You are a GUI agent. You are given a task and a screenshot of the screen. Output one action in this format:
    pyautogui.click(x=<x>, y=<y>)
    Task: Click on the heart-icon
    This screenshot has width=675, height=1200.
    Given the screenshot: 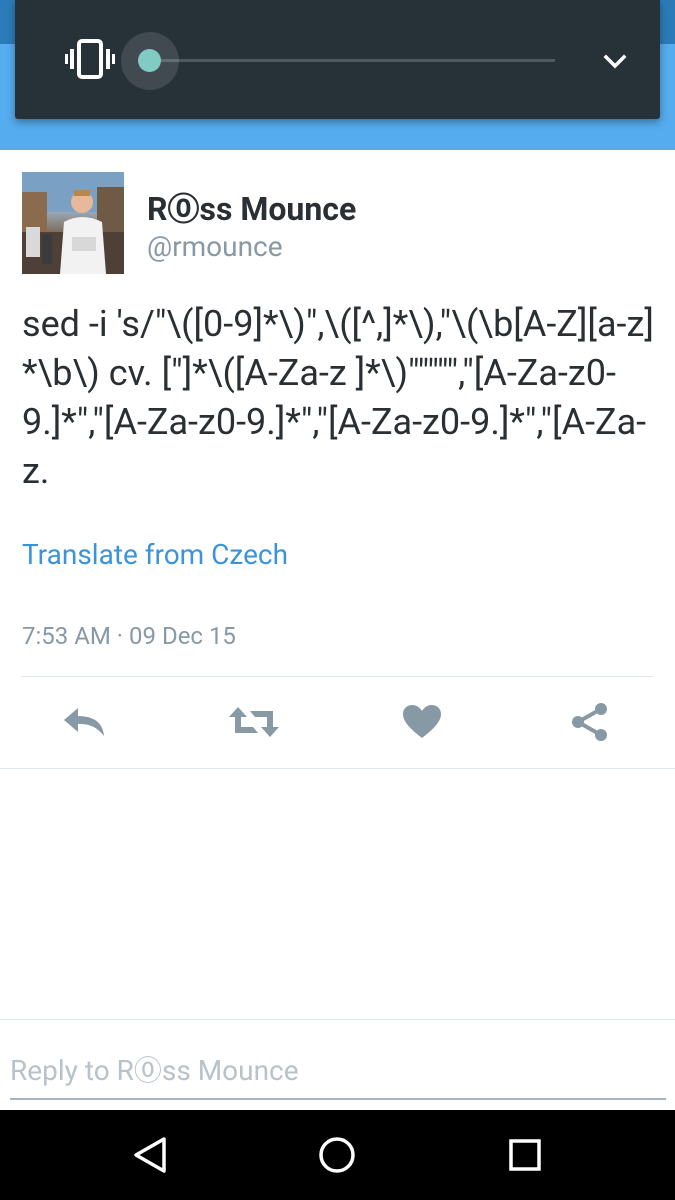 What is the action you would take?
    pyautogui.click(x=422, y=722)
    